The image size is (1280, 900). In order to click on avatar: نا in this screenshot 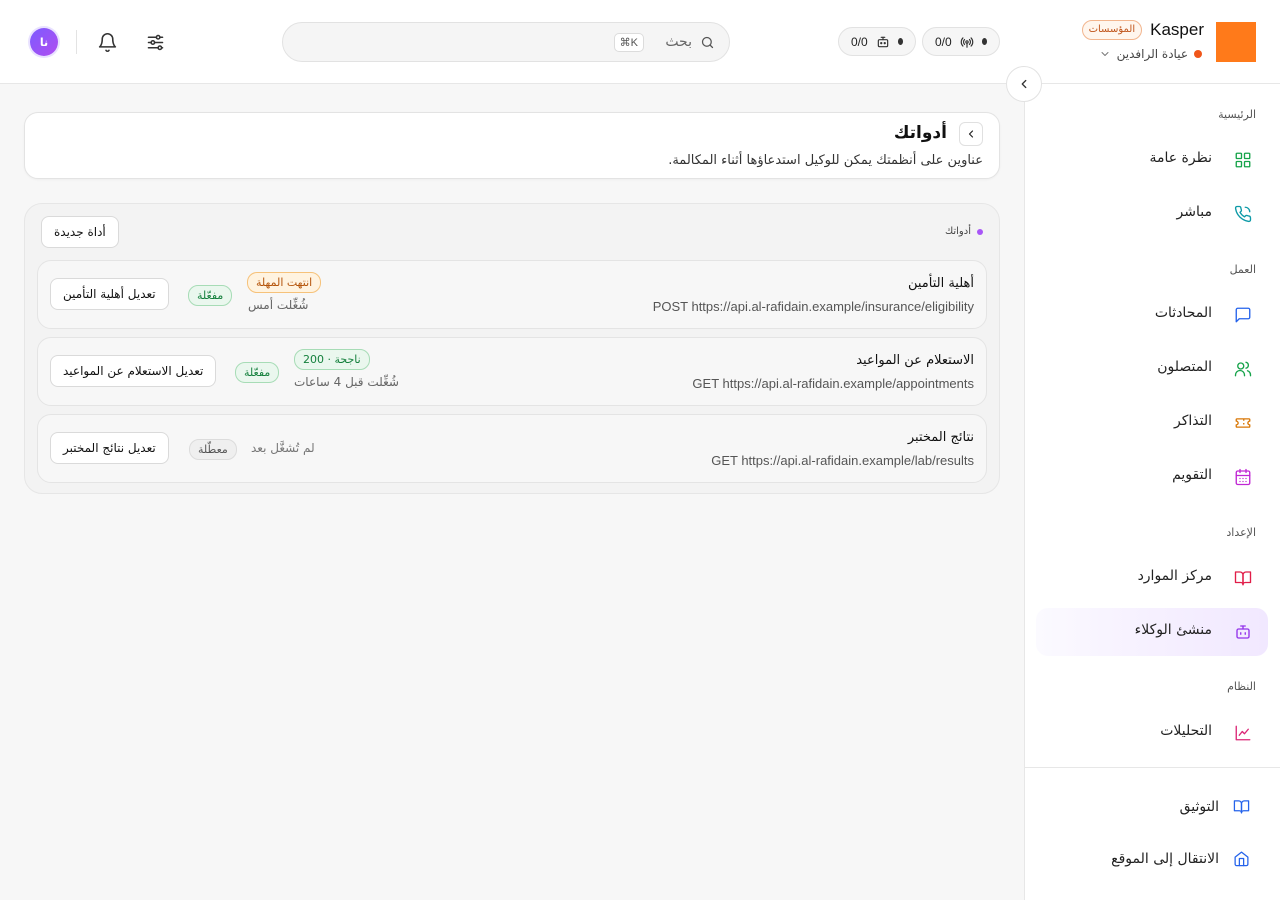, I will do `click(44, 42)`.